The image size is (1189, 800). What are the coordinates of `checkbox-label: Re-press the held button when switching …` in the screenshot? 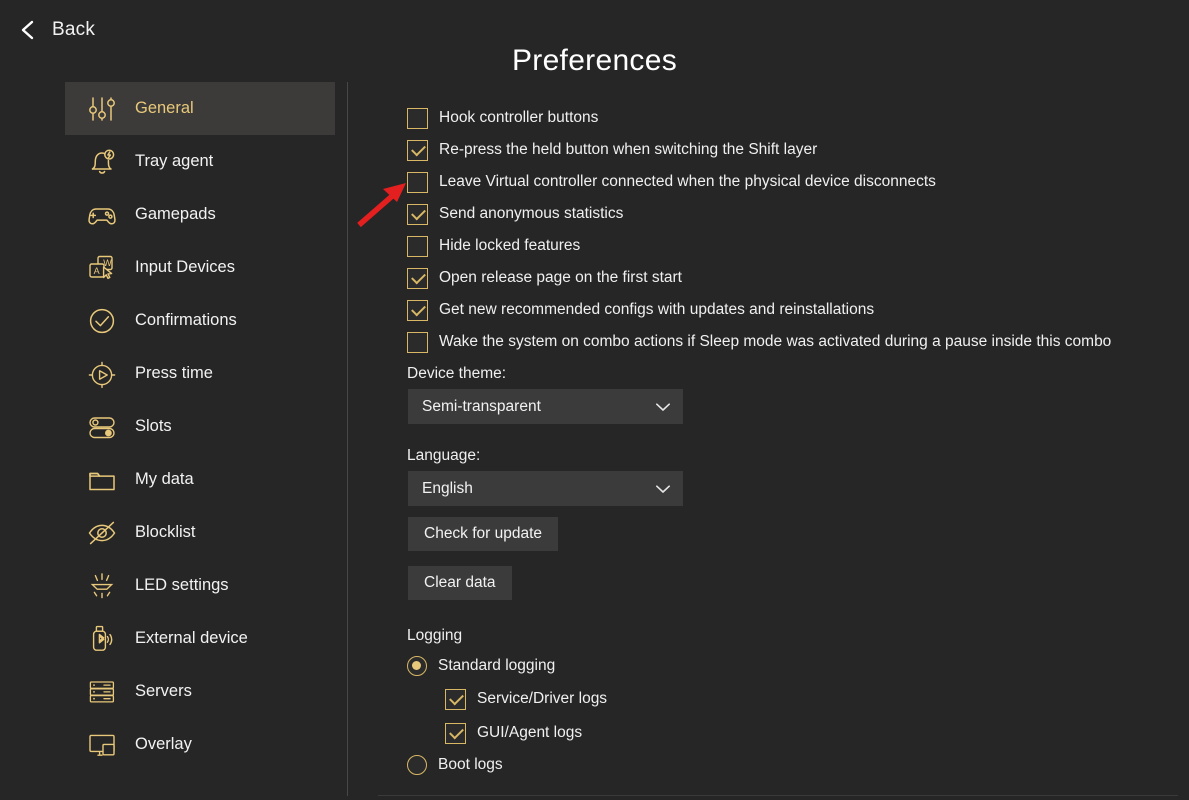 It's located at (628, 150).